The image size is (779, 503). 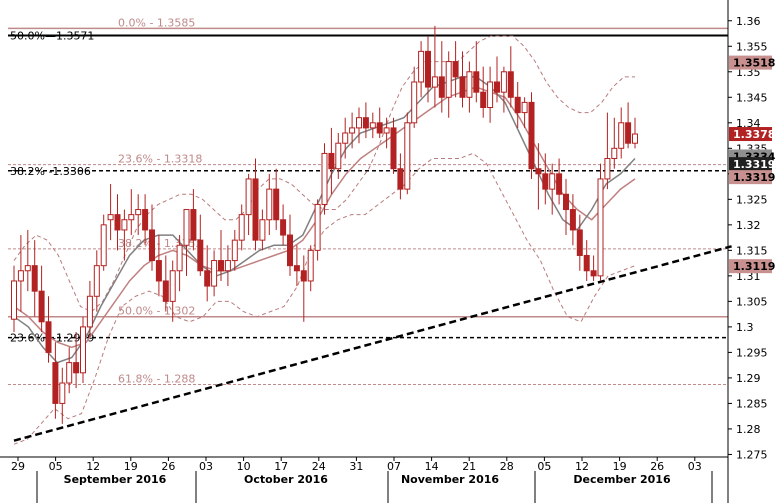 I want to click on fib-label: 38.2% -1.3306, so click(x=50, y=171).